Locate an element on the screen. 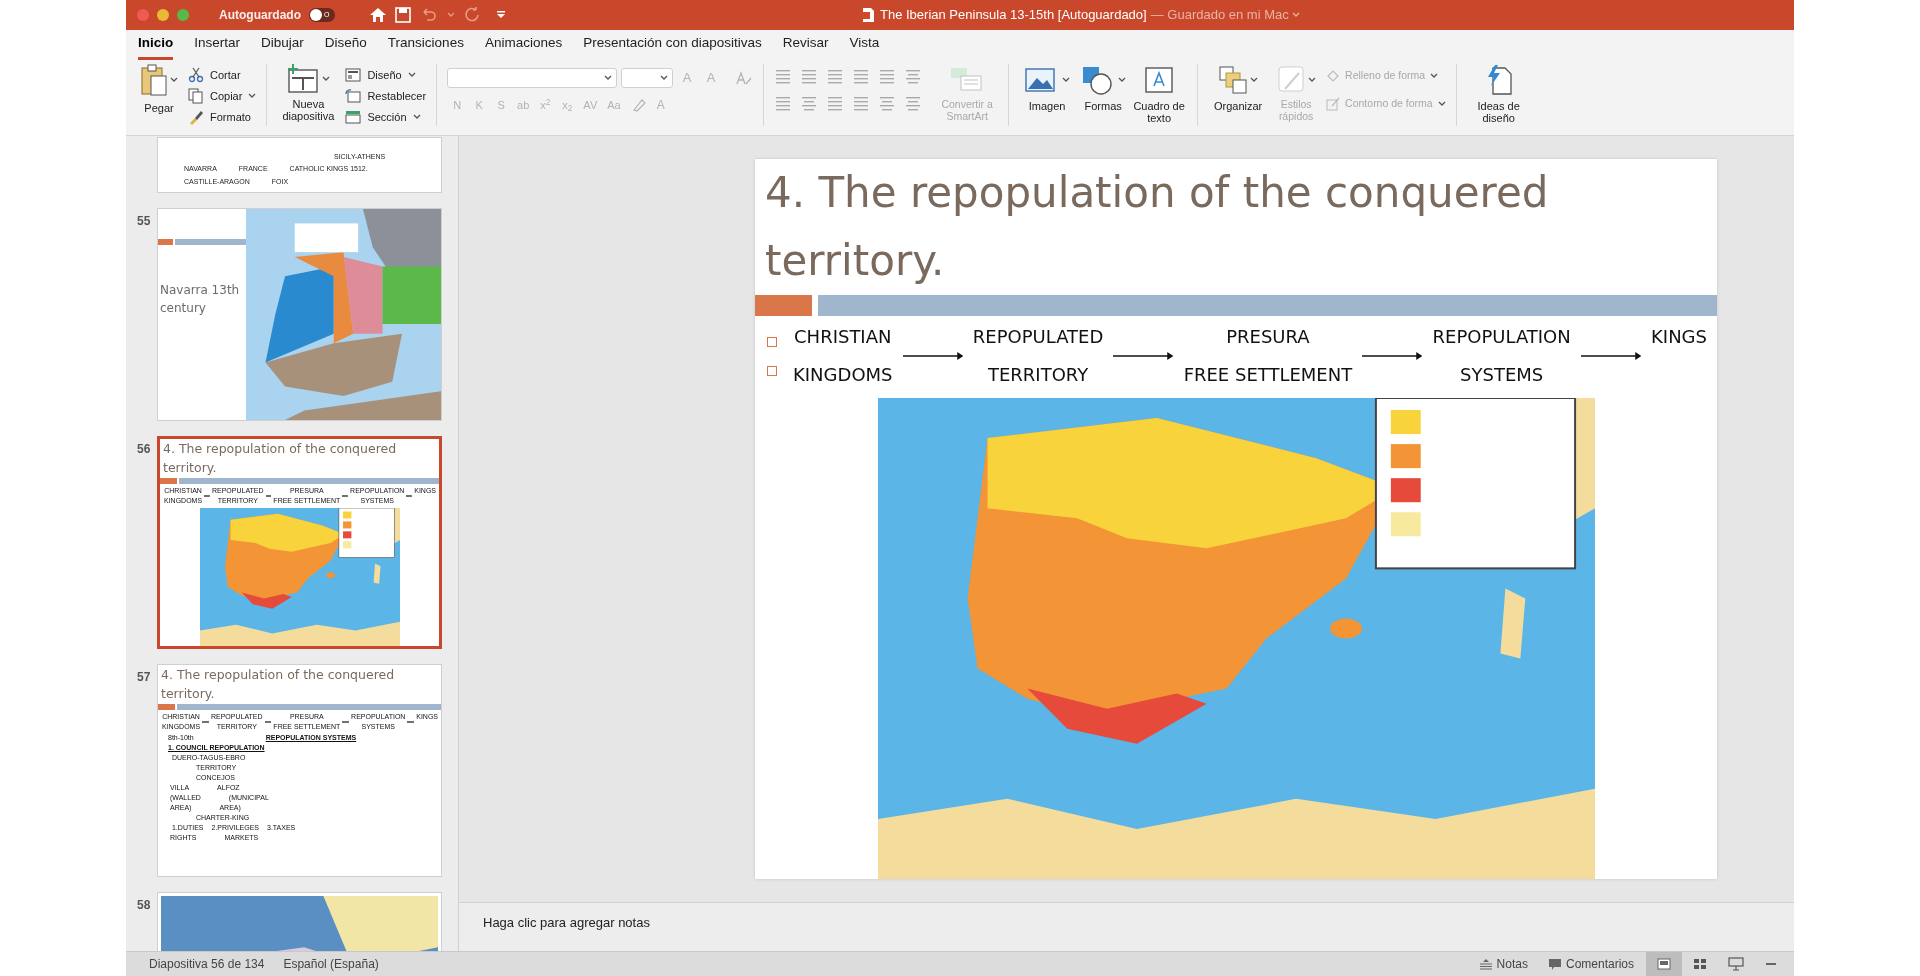 This screenshot has width=1920, height=976. flow-label: REPOPULATED is located at coordinates (1038, 337).